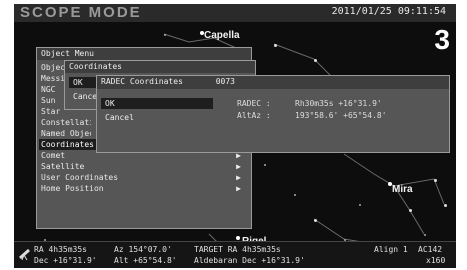 The height and width of the screenshot is (270, 467). Describe the element at coordinates (254, 103) in the screenshot. I see `radec-label: RADEC :` at that location.